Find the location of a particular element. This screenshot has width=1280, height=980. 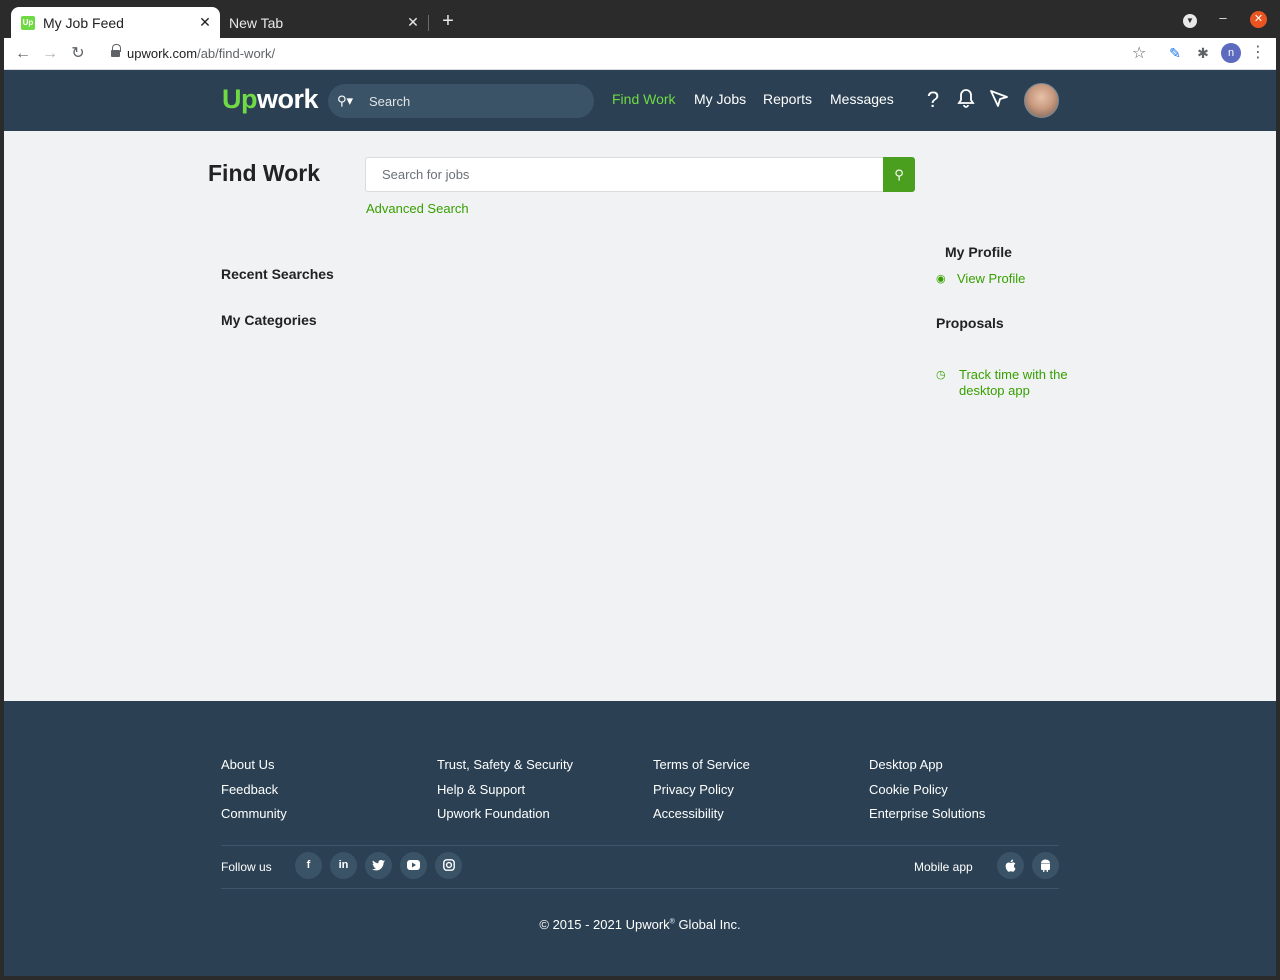

lock-icon is located at coordinates (116, 51).